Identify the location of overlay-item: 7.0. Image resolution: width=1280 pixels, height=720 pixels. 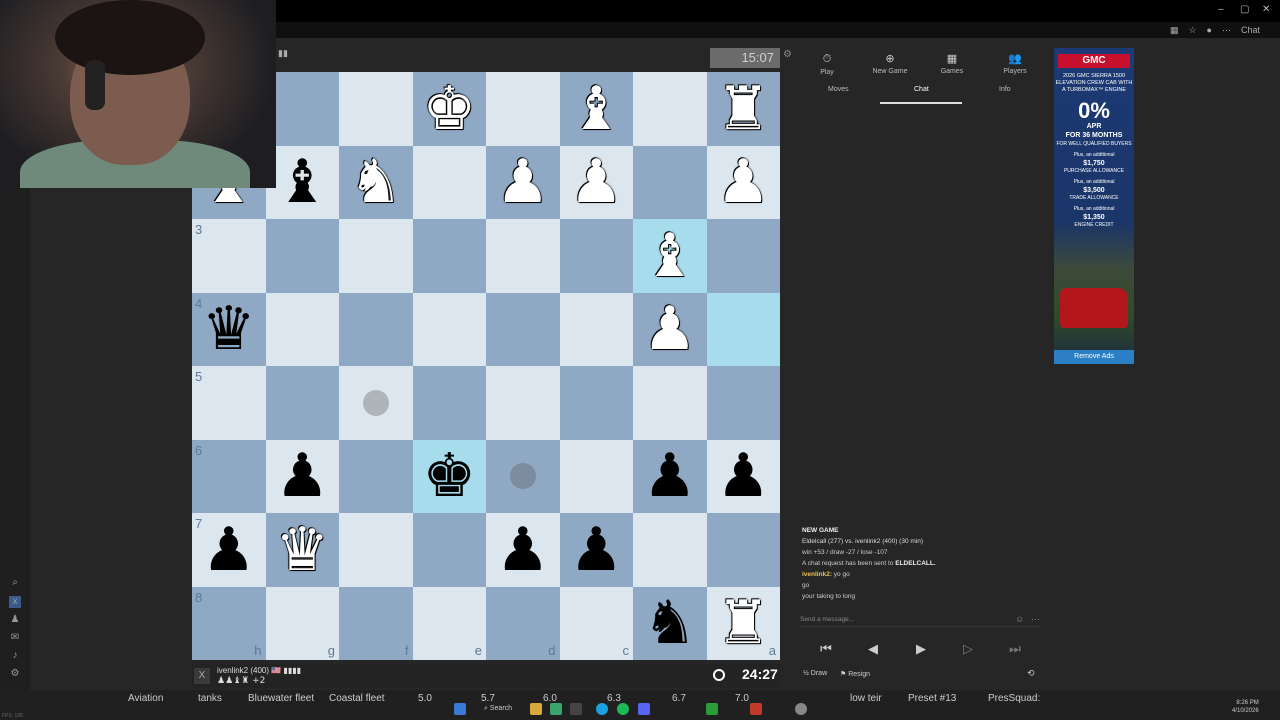
(742, 698).